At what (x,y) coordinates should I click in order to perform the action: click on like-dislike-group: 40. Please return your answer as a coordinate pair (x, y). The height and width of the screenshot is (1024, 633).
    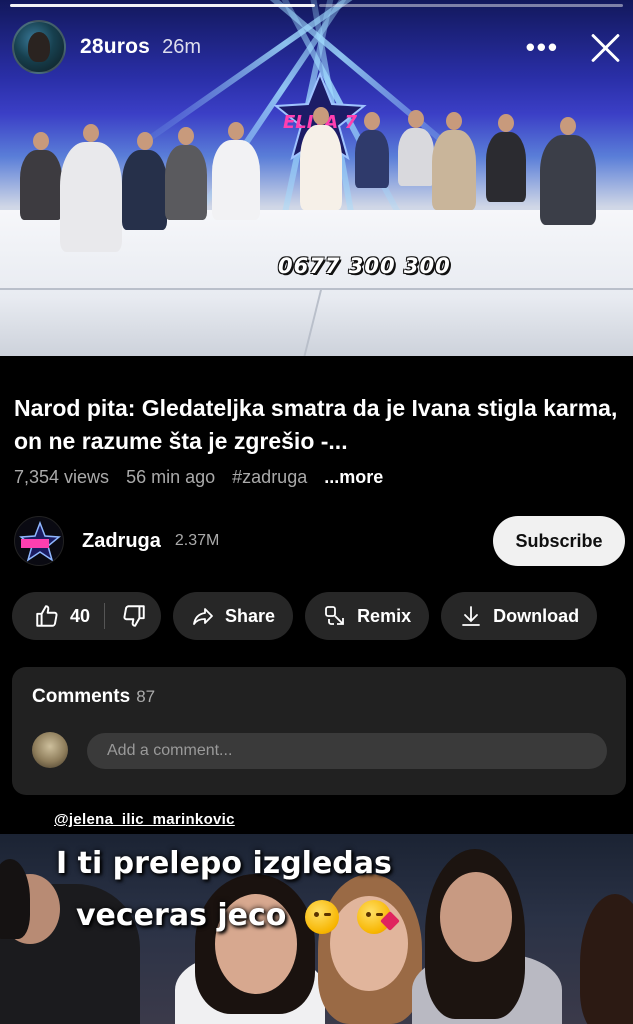
    Looking at the image, I should click on (87, 616).